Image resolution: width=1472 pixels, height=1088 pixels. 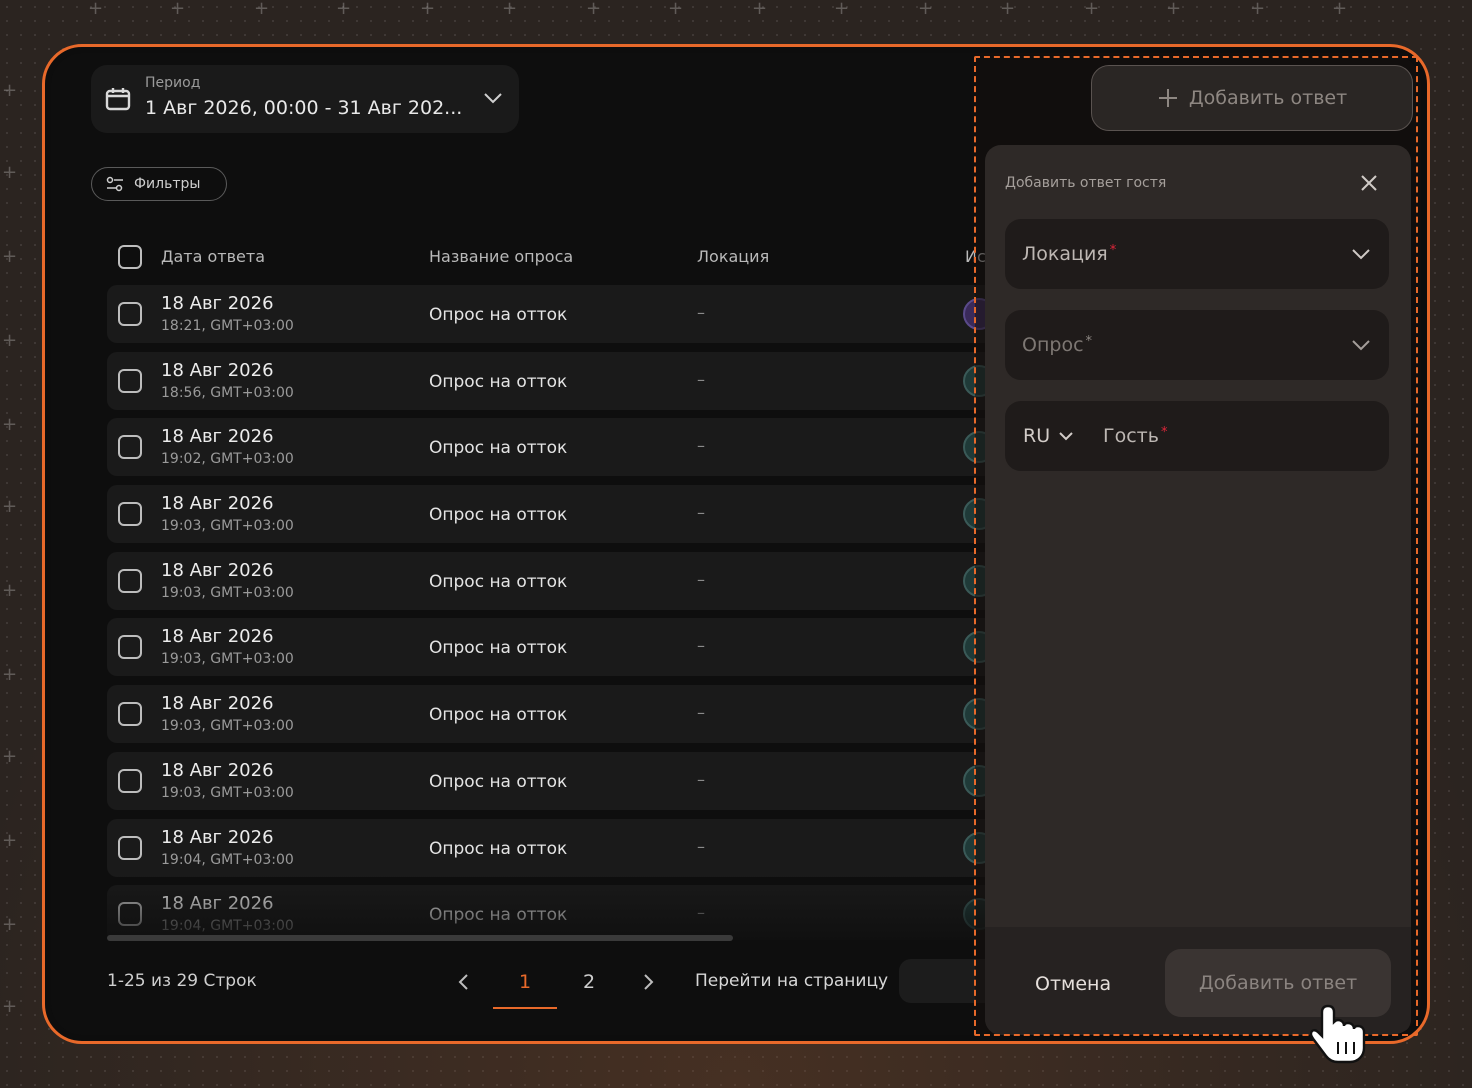 What do you see at coordinates (525, 1008) in the screenshot?
I see `active-page-indicator` at bounding box center [525, 1008].